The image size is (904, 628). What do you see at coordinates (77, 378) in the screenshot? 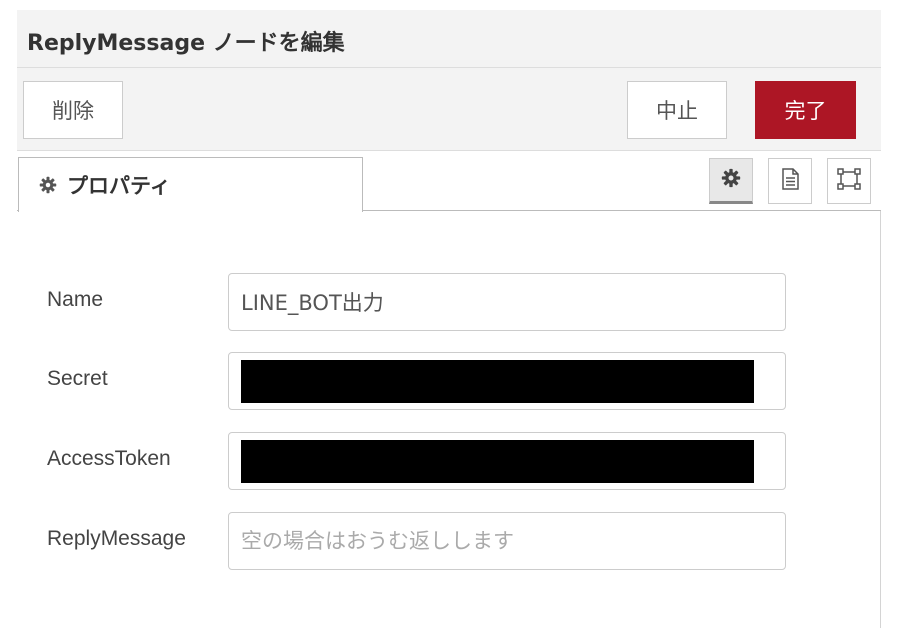
I see `secret-label: Secret` at bounding box center [77, 378].